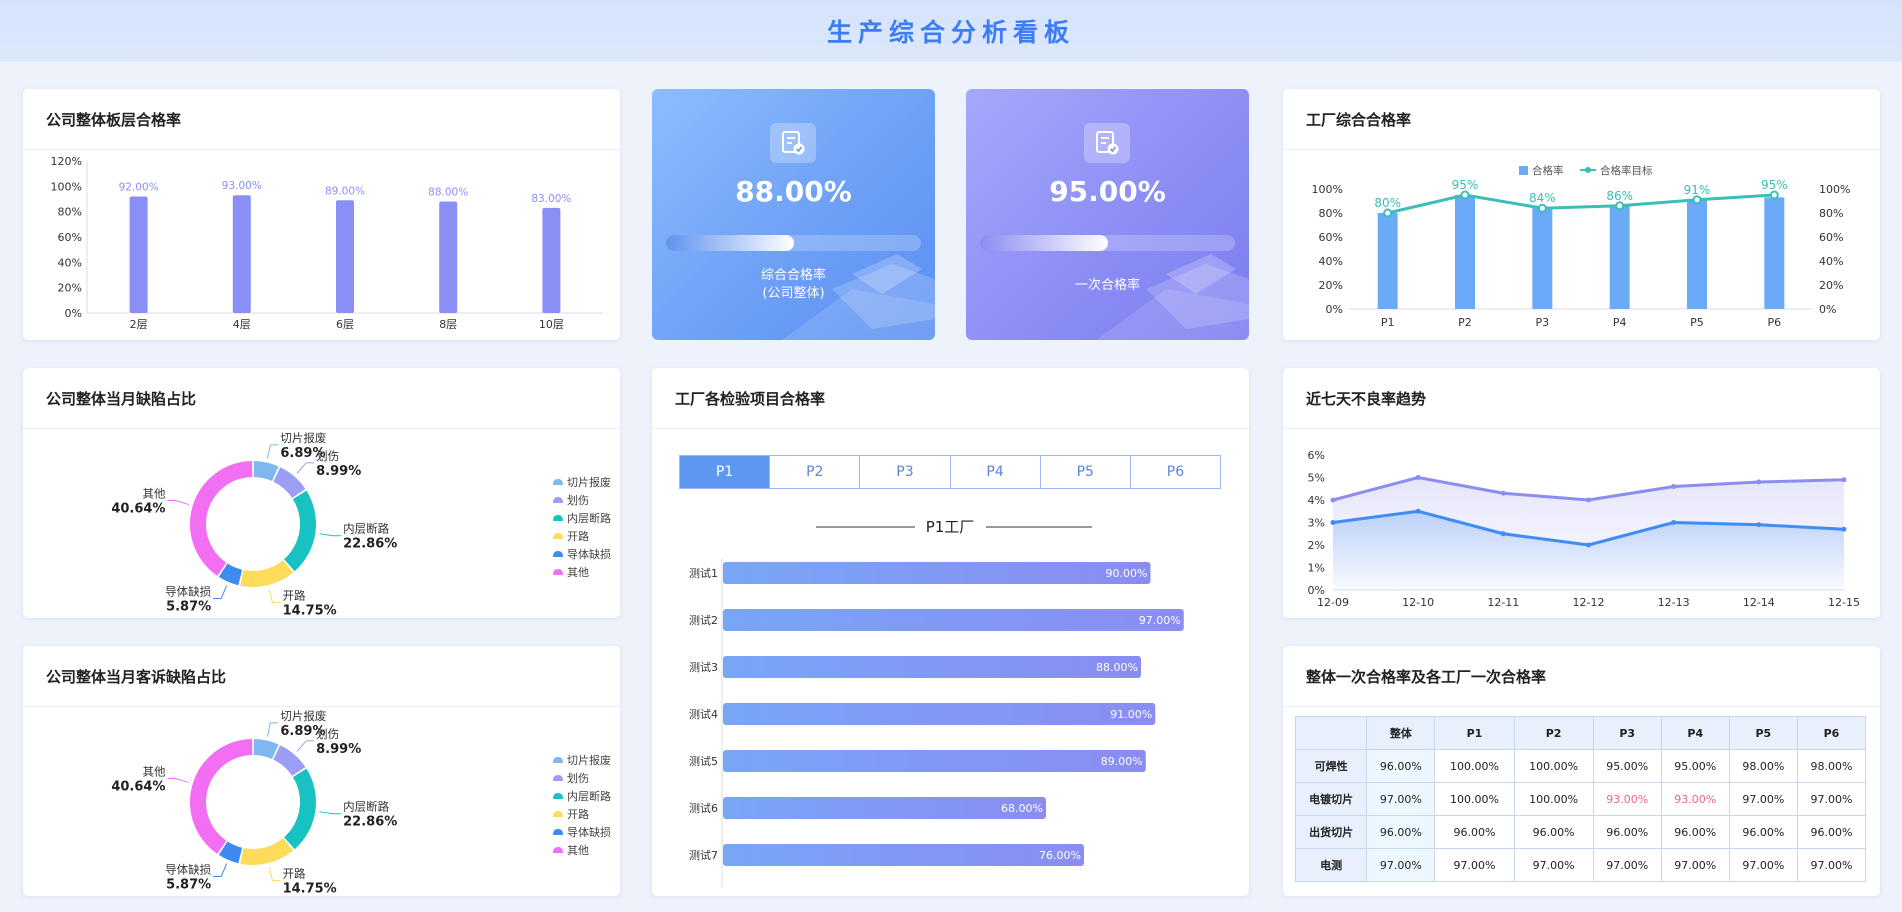 This screenshot has height=912, width=1902. Describe the element at coordinates (1117, 667) in the screenshot. I see `hbar-data-label: 88.00%` at that location.